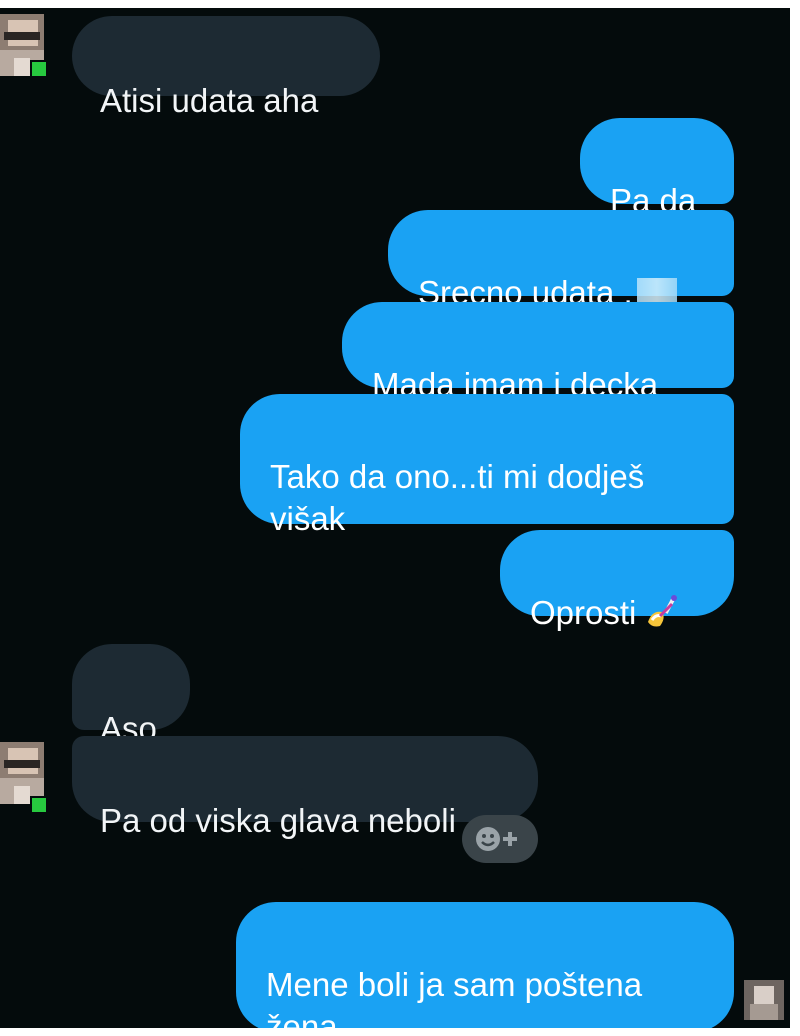  Describe the element at coordinates (457, 497) in the screenshot. I see `message-text: Tako da ono...ti mi dodješ višak` at that location.